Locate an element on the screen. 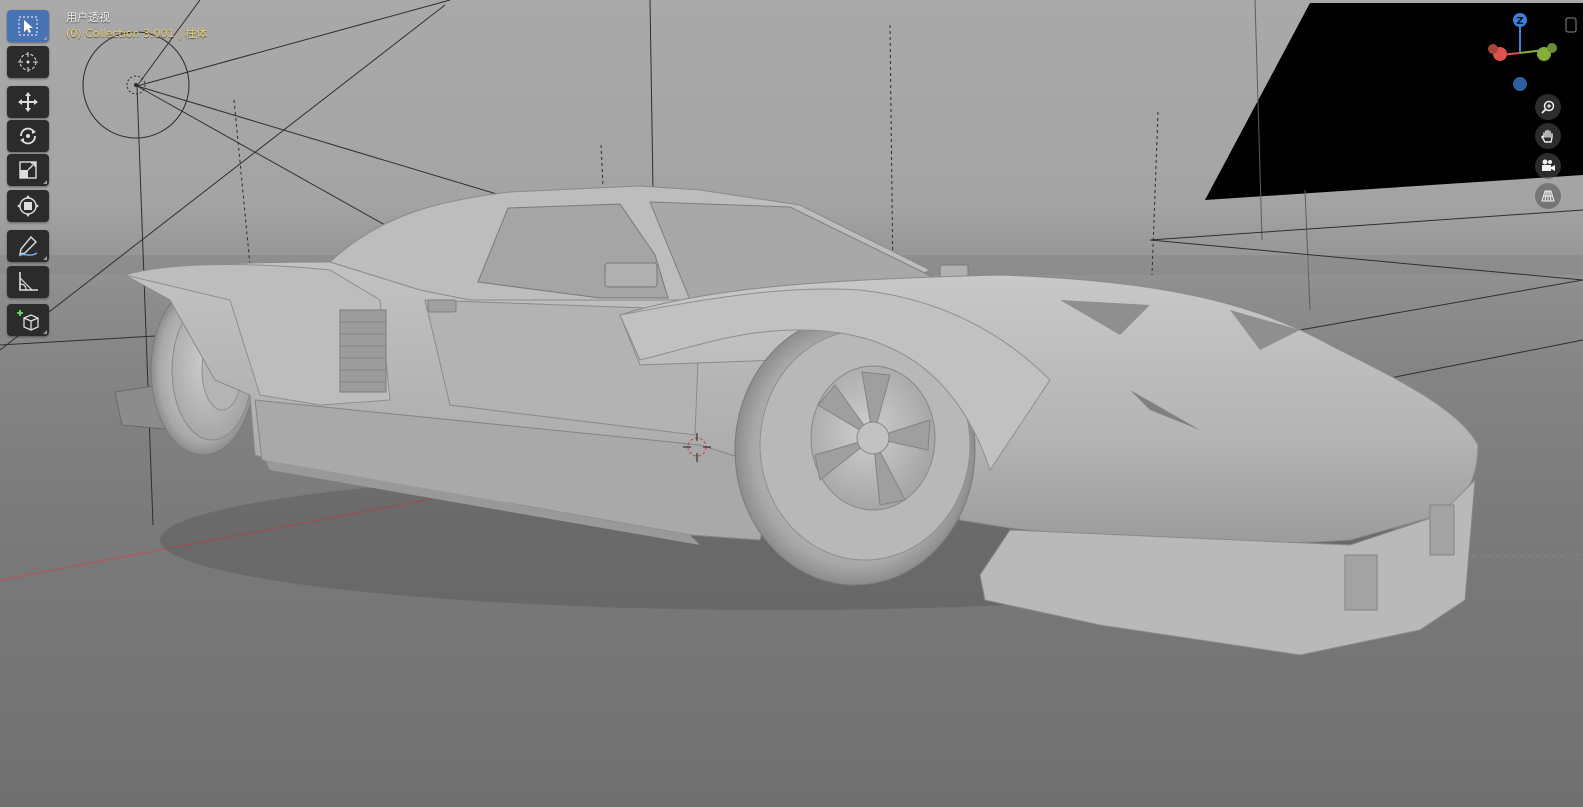 This screenshot has height=807, width=1583. add-cube-icon is located at coordinates (28, 320).